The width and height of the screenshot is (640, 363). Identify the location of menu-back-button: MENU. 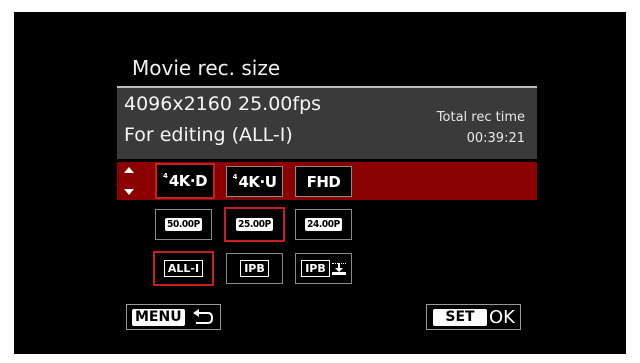
(173, 317).